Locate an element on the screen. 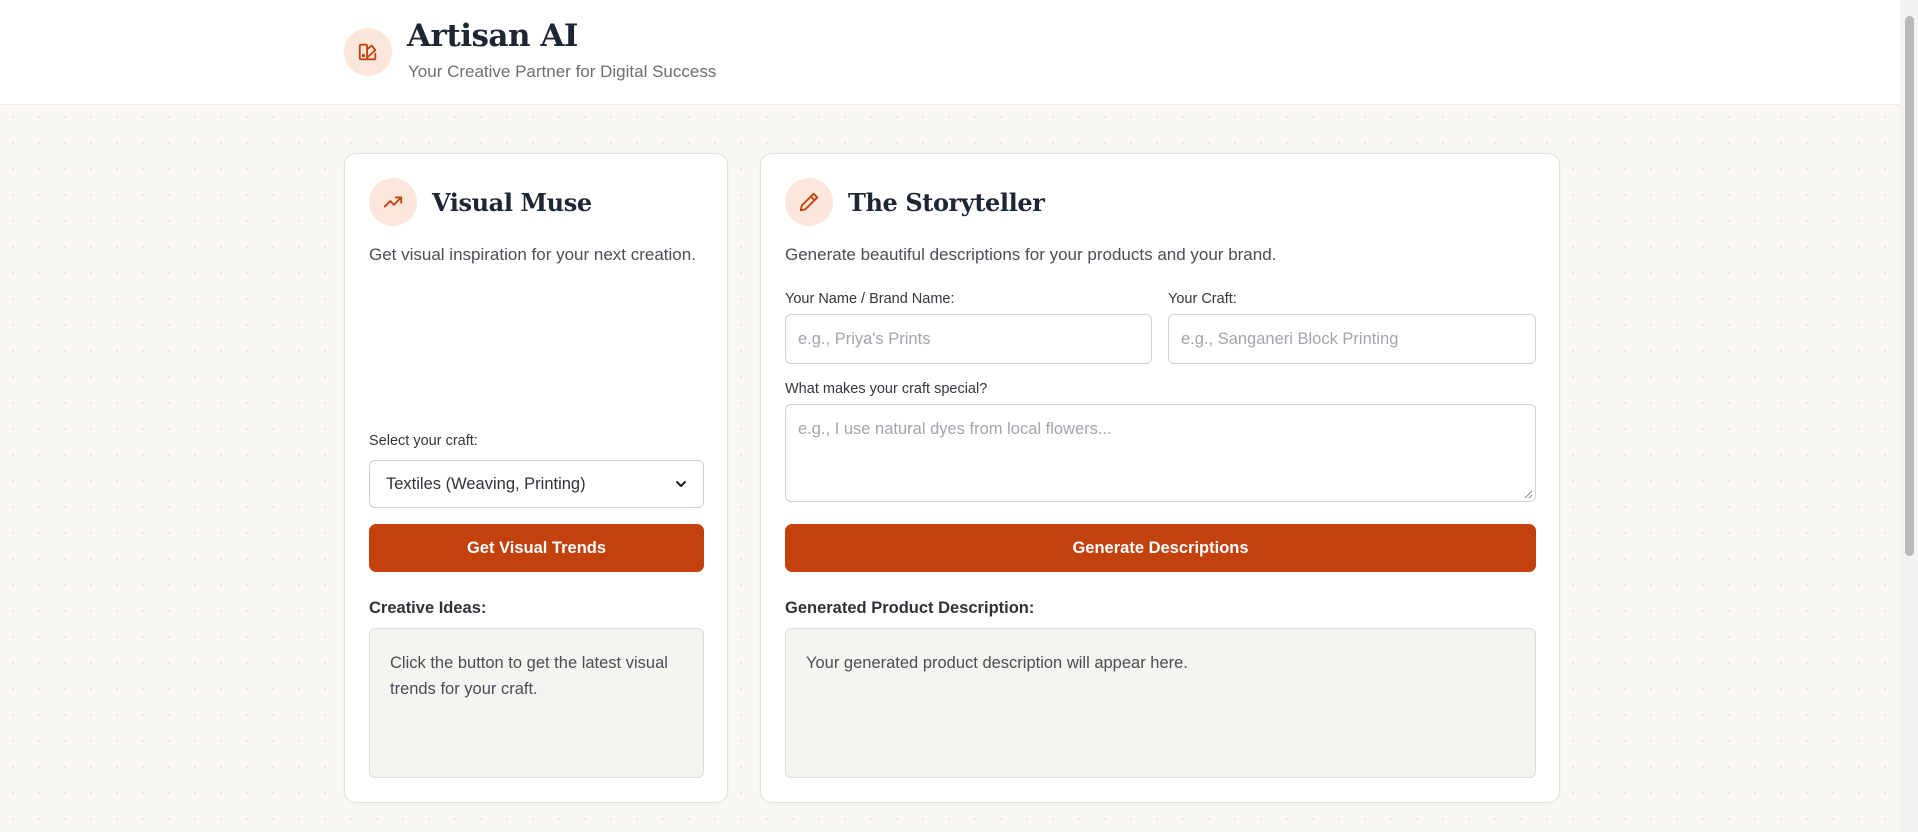 The image size is (1918, 832). storyteller-title: The Storyteller is located at coordinates (946, 202).